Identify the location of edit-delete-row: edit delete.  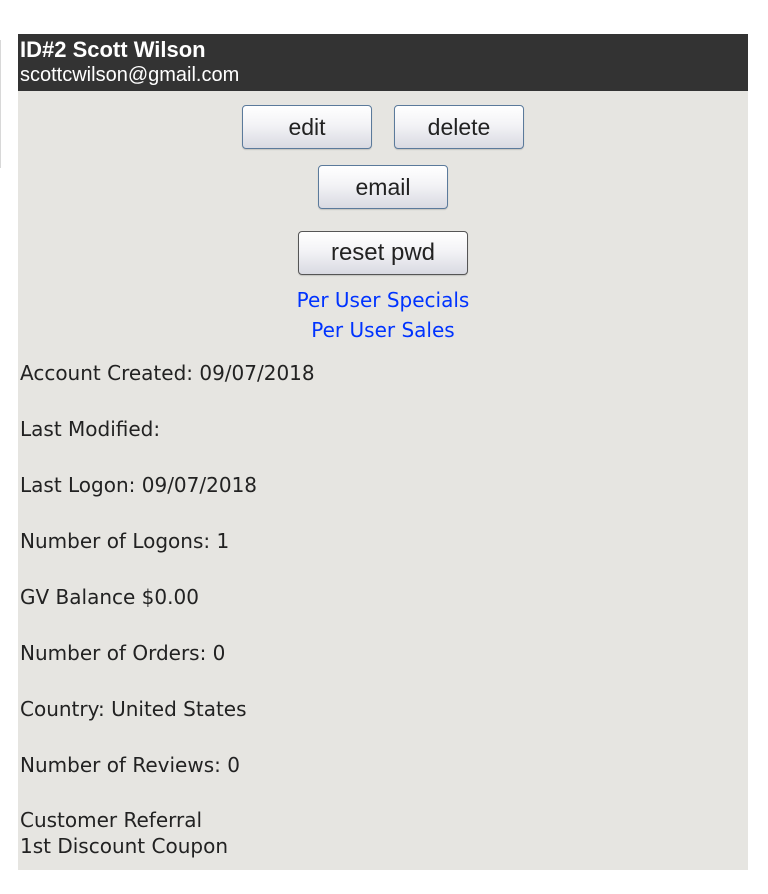
(383, 127).